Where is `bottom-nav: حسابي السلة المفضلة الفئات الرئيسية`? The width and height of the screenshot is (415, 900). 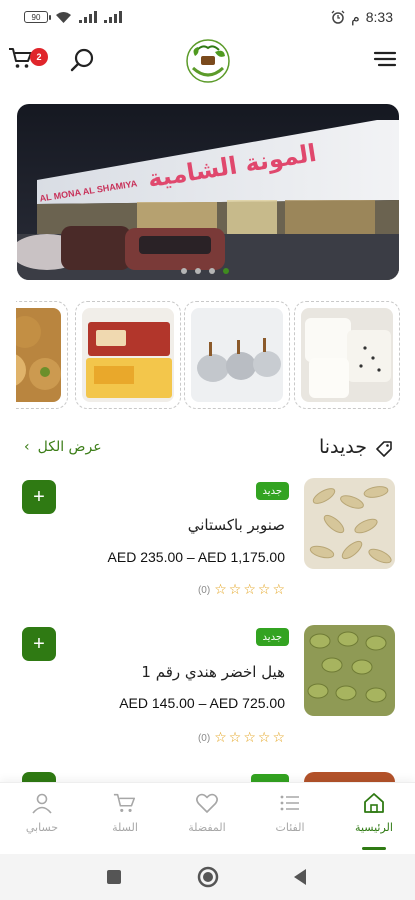 bottom-nav: حسابي السلة المفضلة الفئات الرئيسية is located at coordinates (207, 818).